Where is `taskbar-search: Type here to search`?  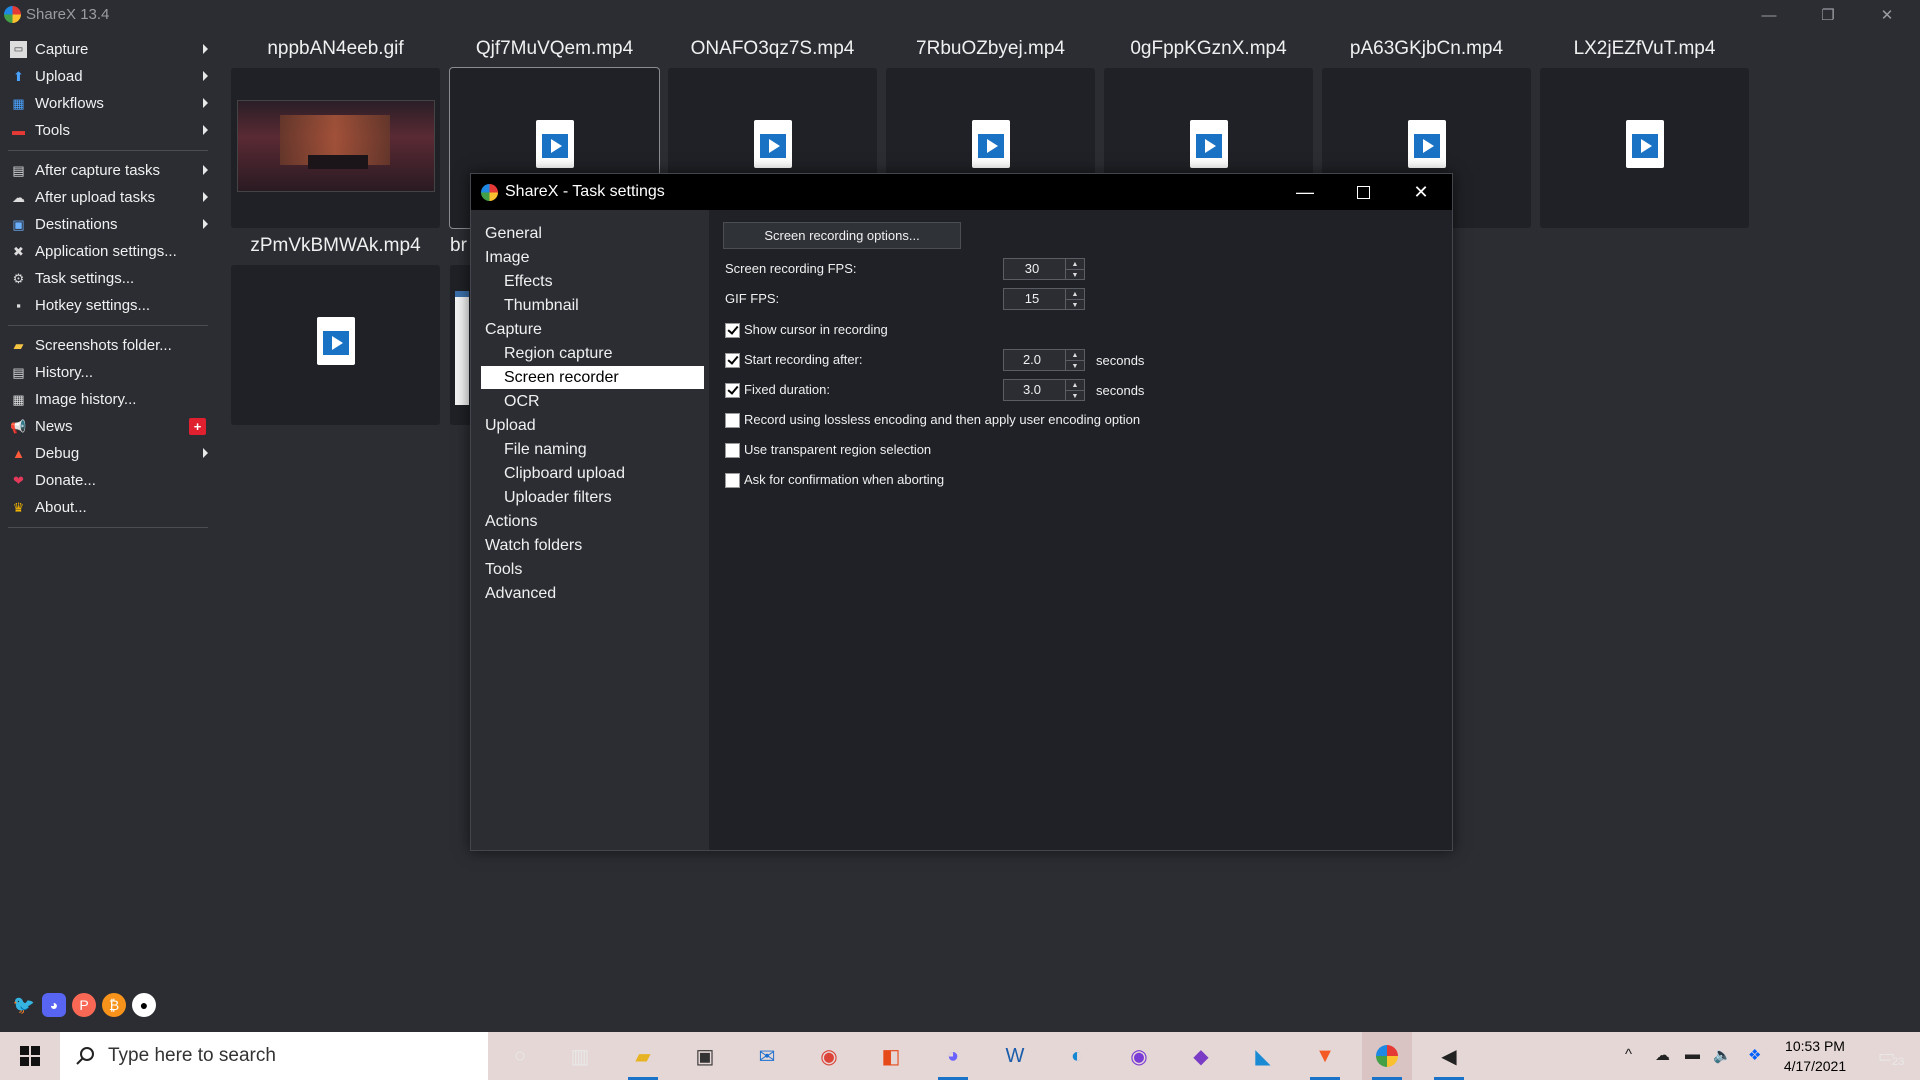
taskbar-search: Type here to search is located at coordinates (274, 1056).